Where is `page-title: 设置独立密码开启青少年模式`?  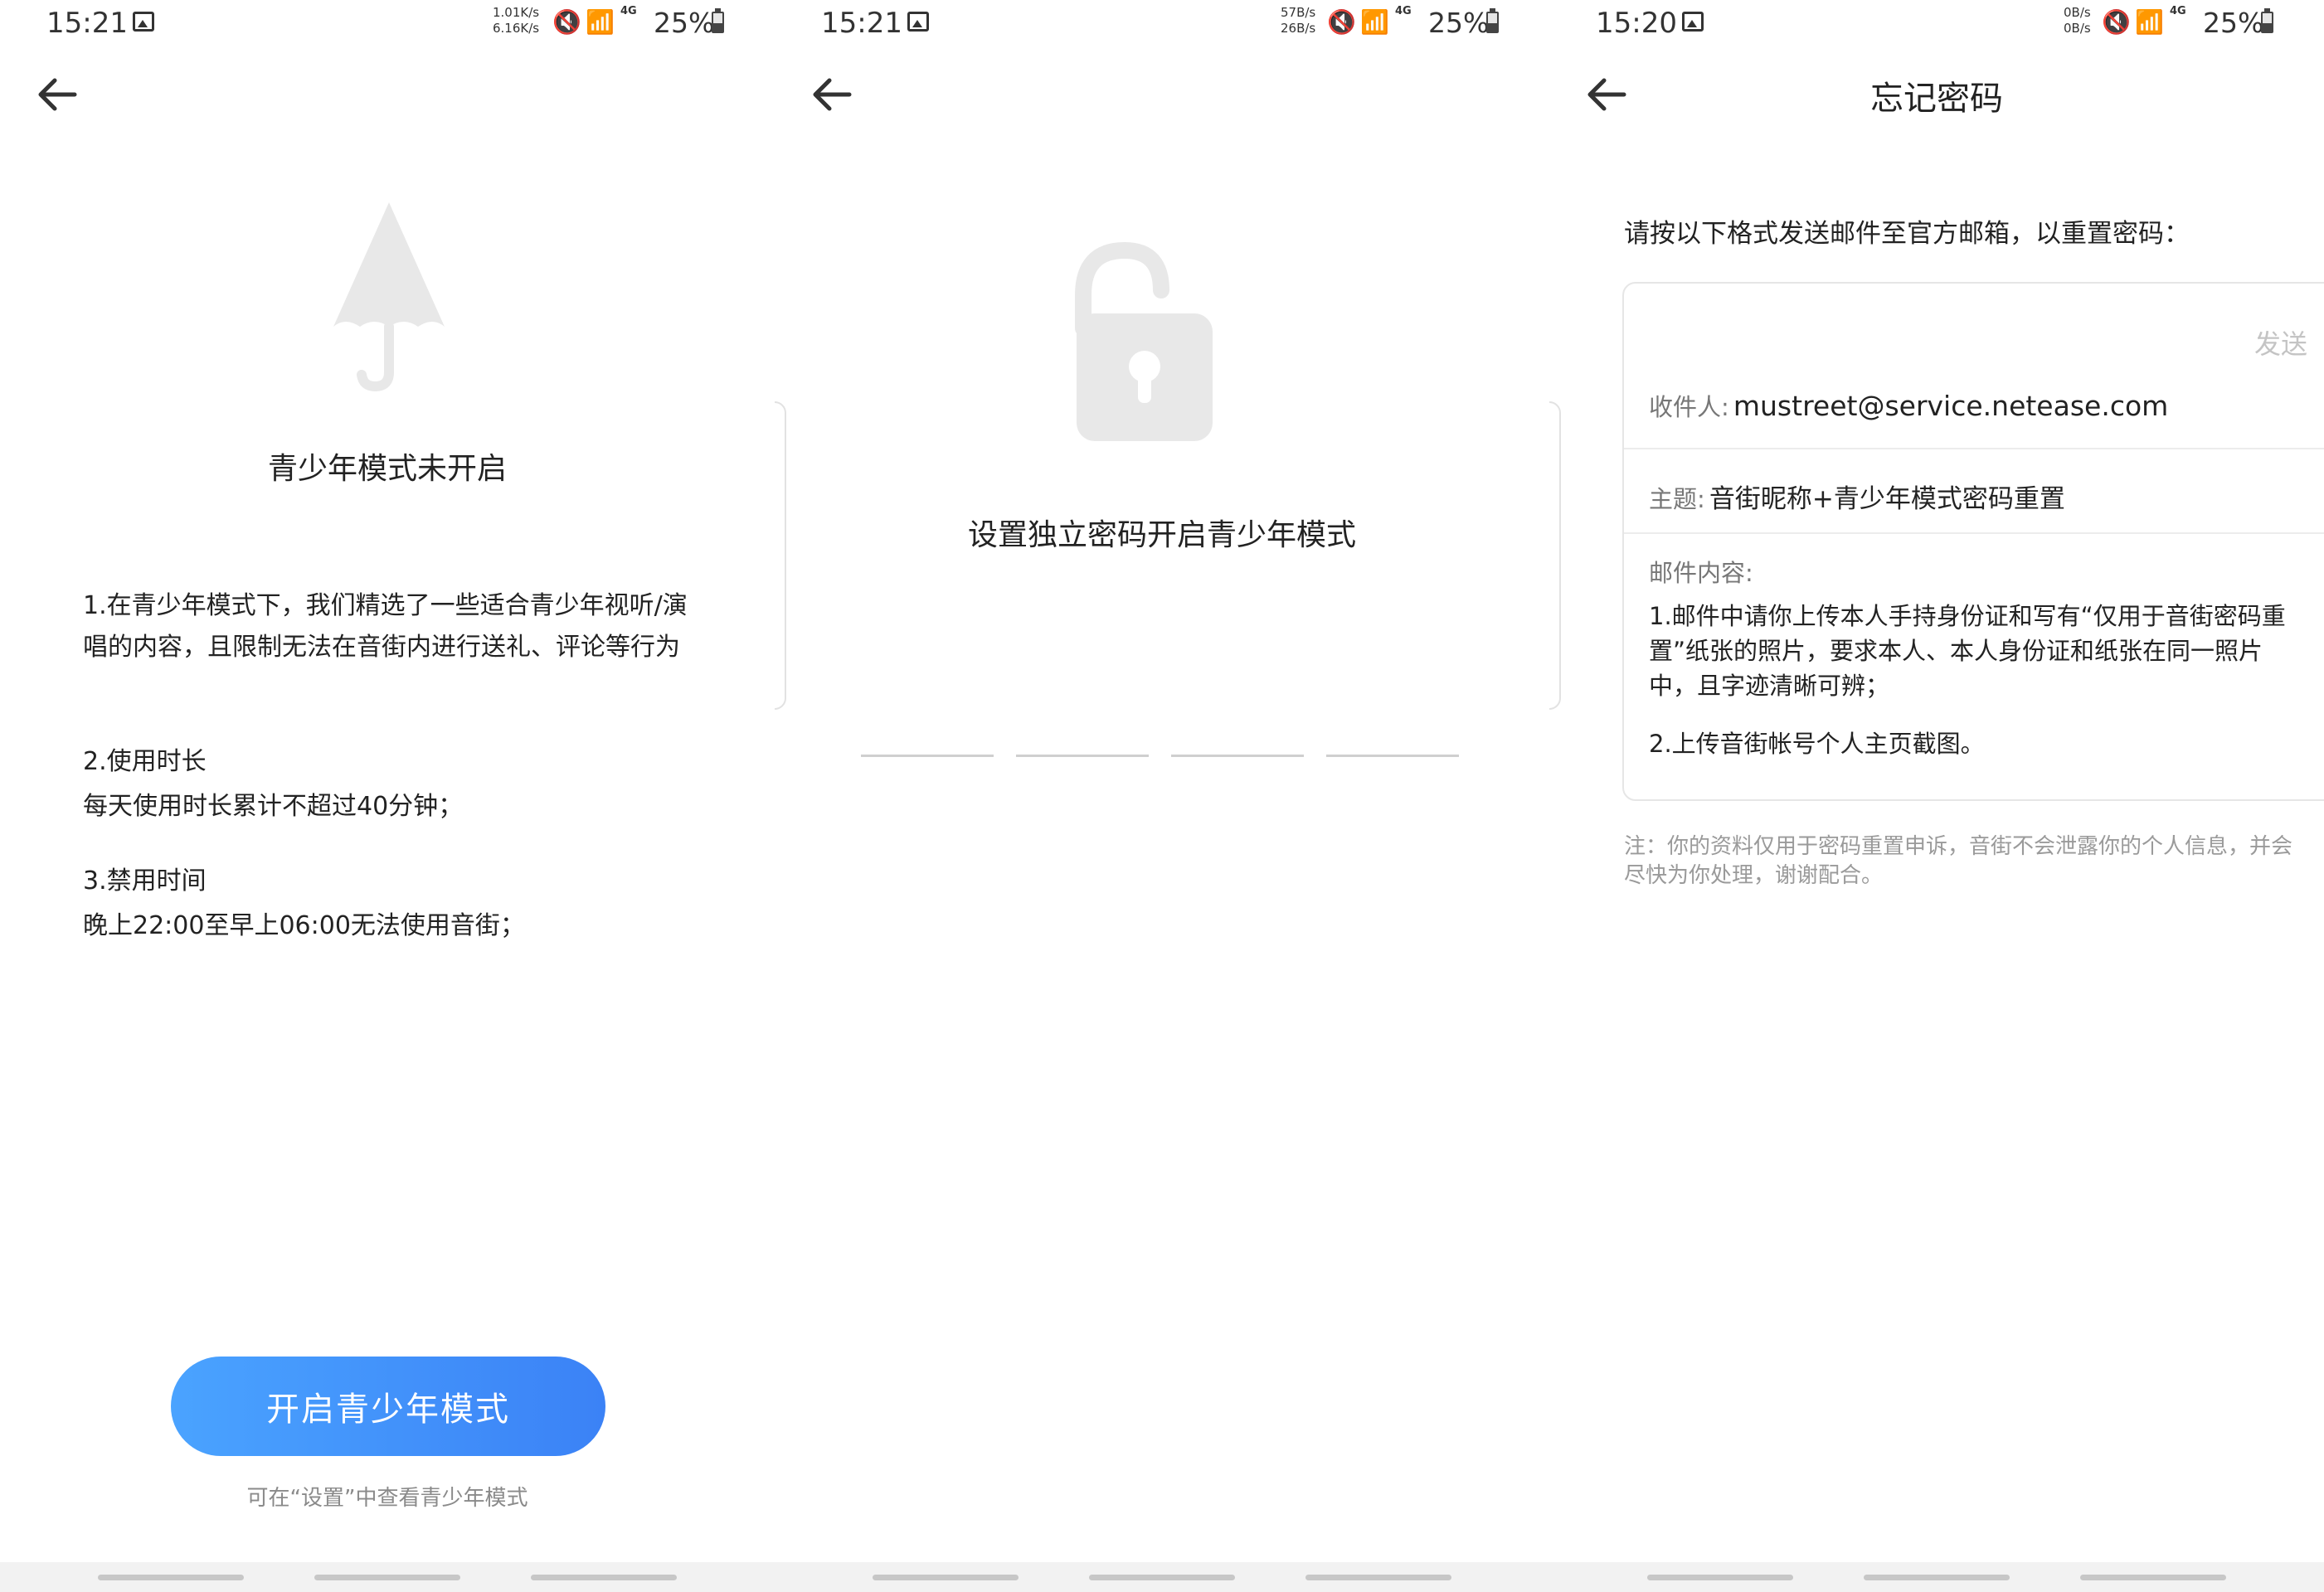
page-title: 设置独立密码开启青少年模式 is located at coordinates (1161, 535).